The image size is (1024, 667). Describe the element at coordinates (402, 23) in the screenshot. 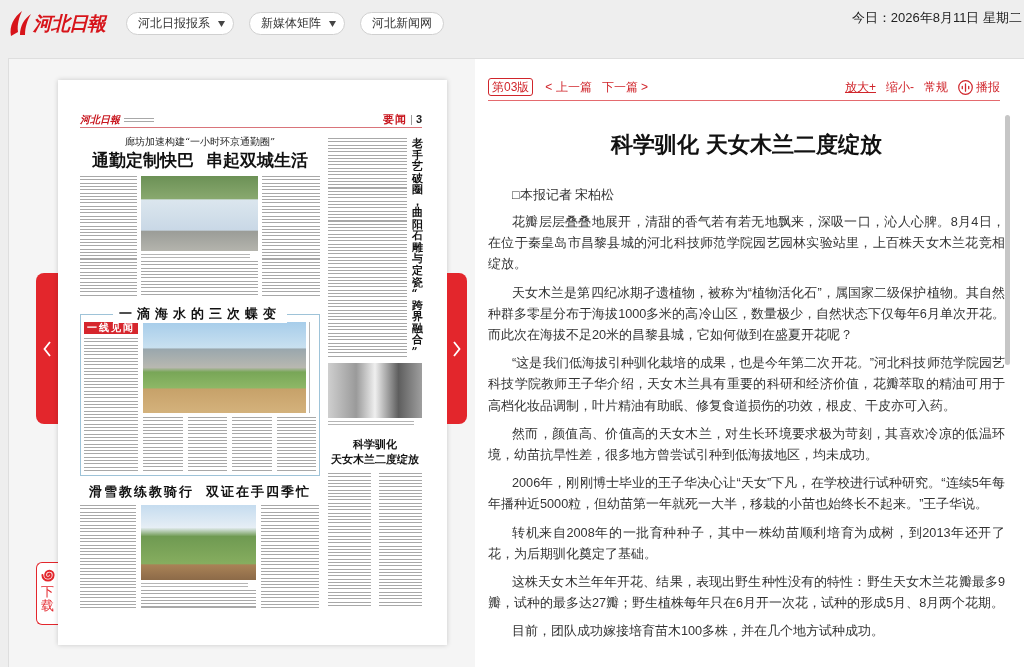

I see `nav-button: 河北新闻网` at that location.